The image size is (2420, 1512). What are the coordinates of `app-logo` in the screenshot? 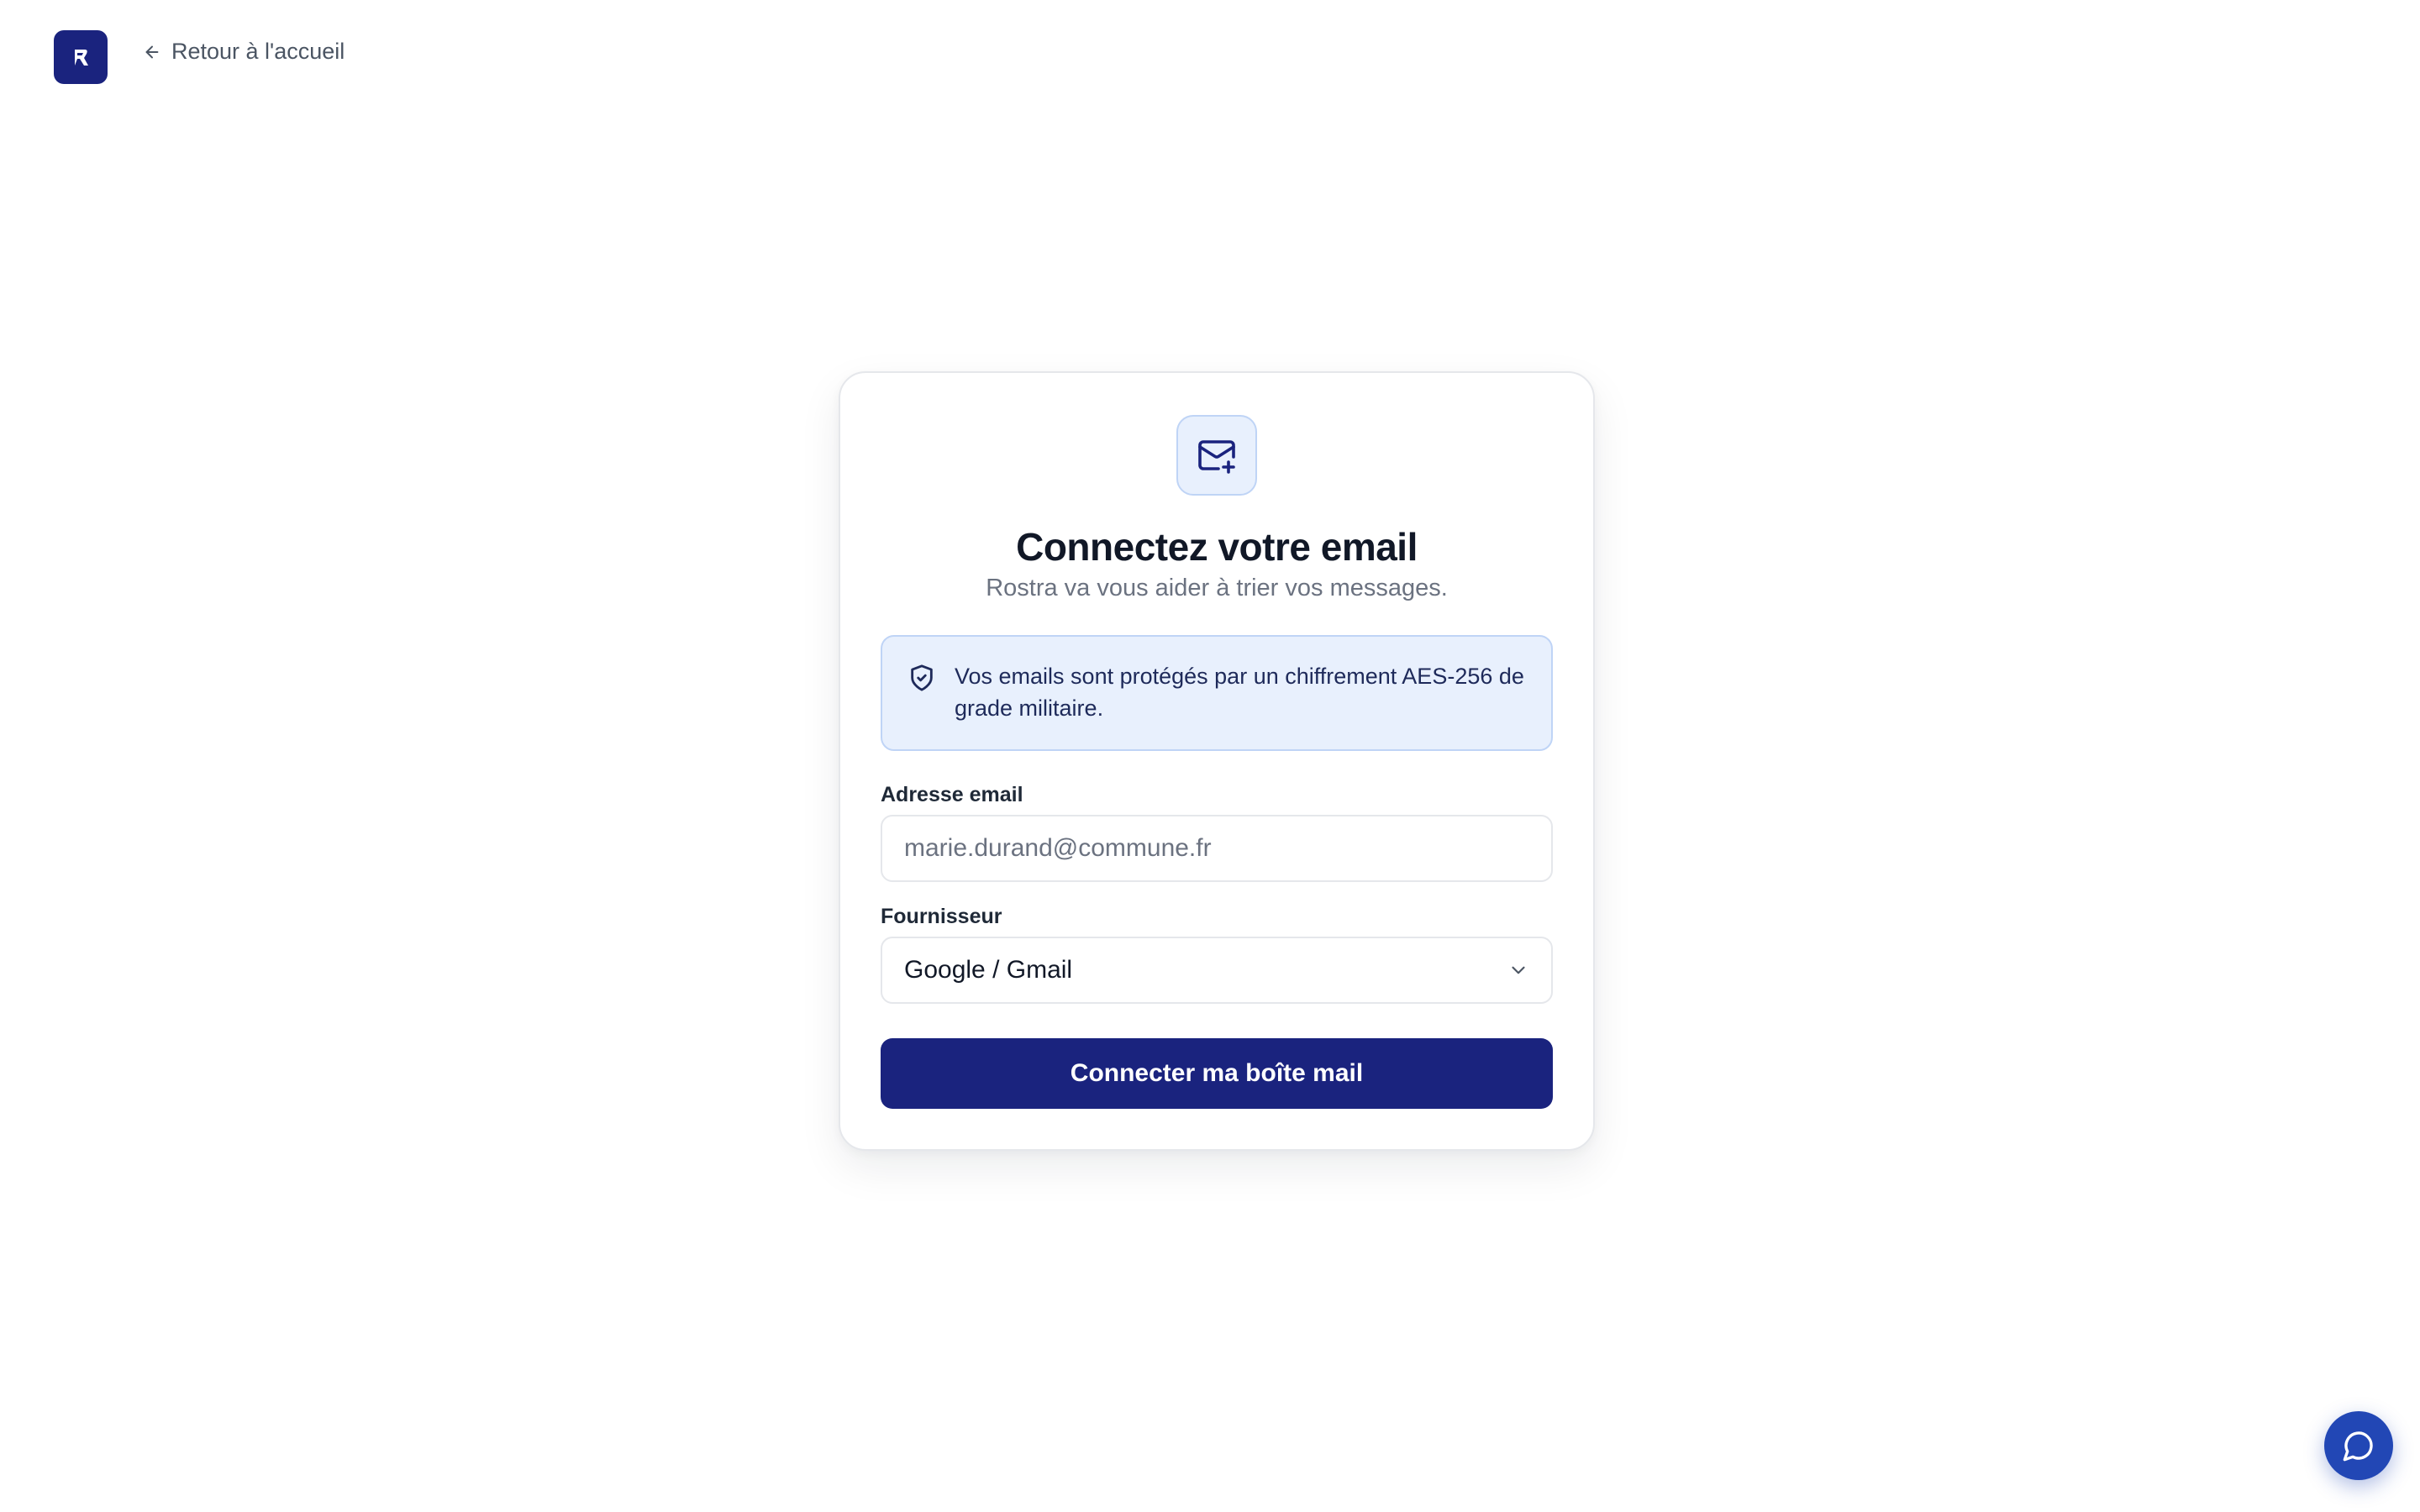 It's located at (81, 57).